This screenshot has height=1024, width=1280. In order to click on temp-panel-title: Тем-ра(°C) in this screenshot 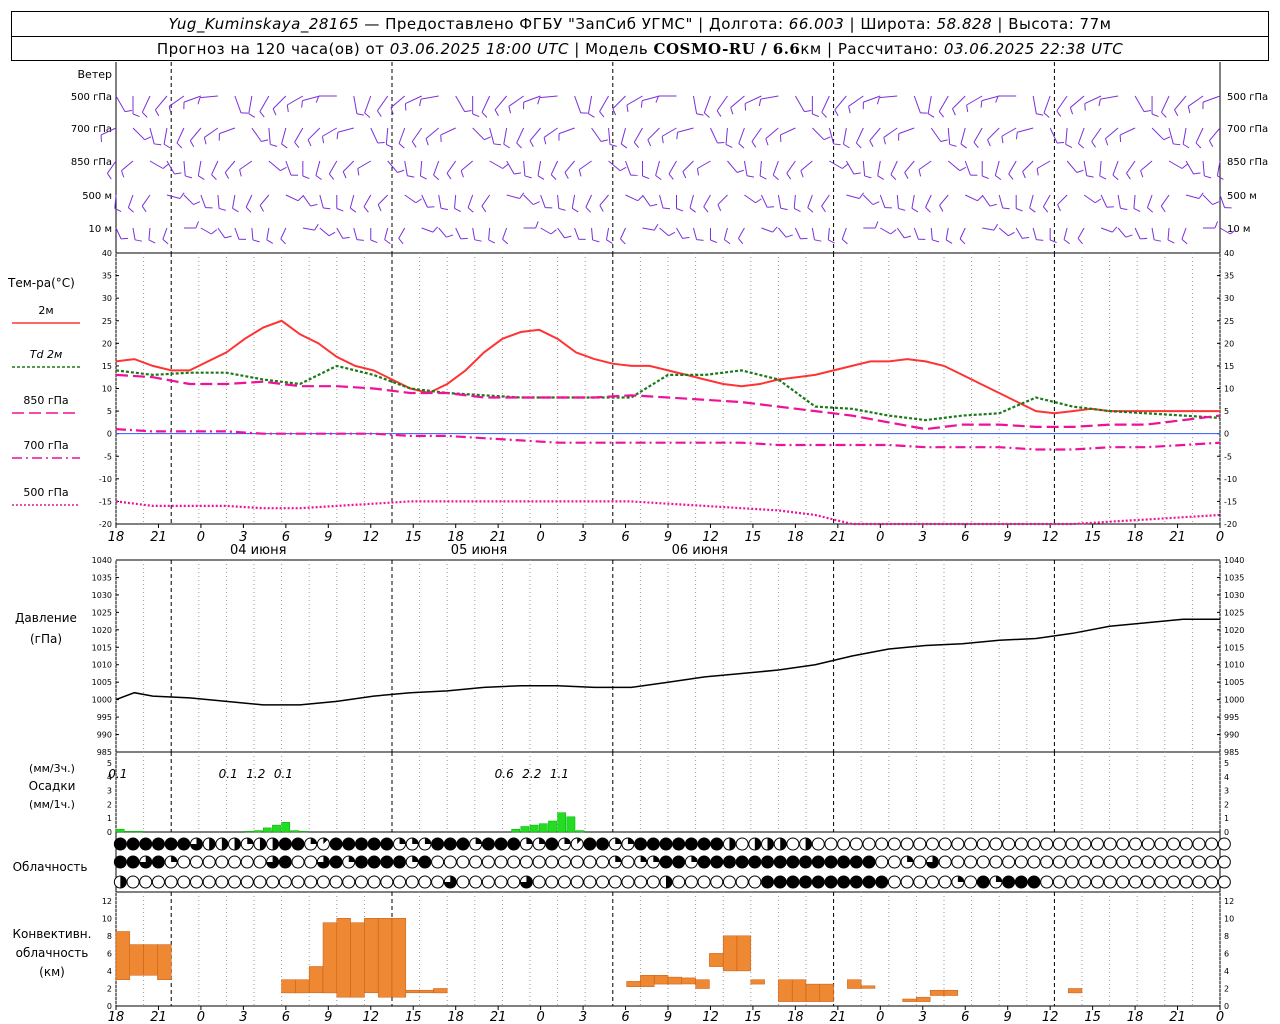, I will do `click(41, 283)`.